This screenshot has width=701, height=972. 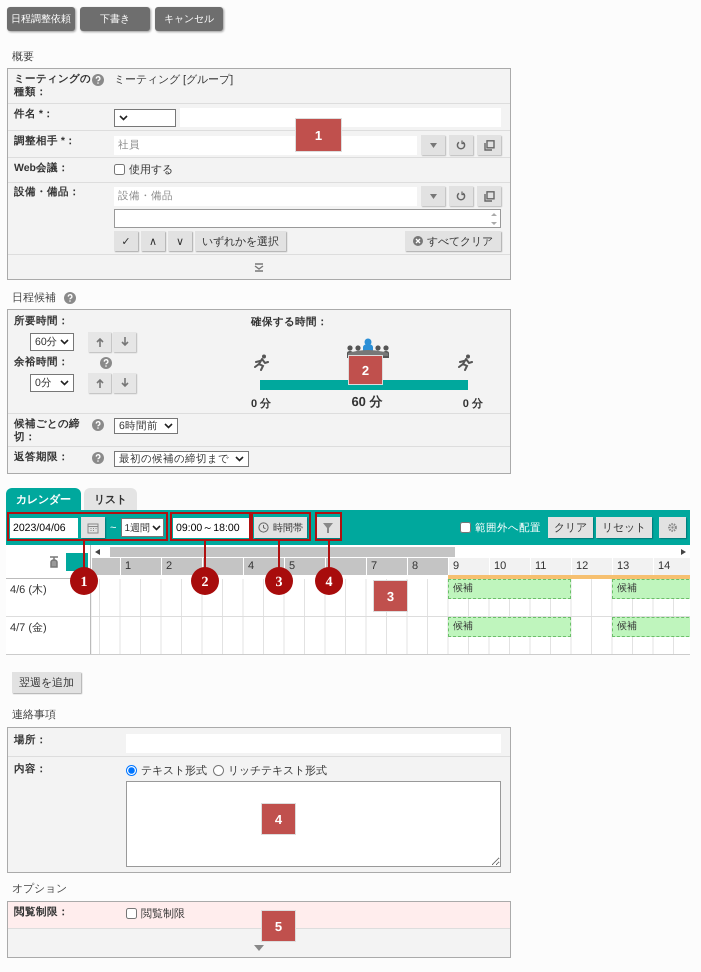 What do you see at coordinates (40, 889) in the screenshot?
I see `section-heading: オプション` at bounding box center [40, 889].